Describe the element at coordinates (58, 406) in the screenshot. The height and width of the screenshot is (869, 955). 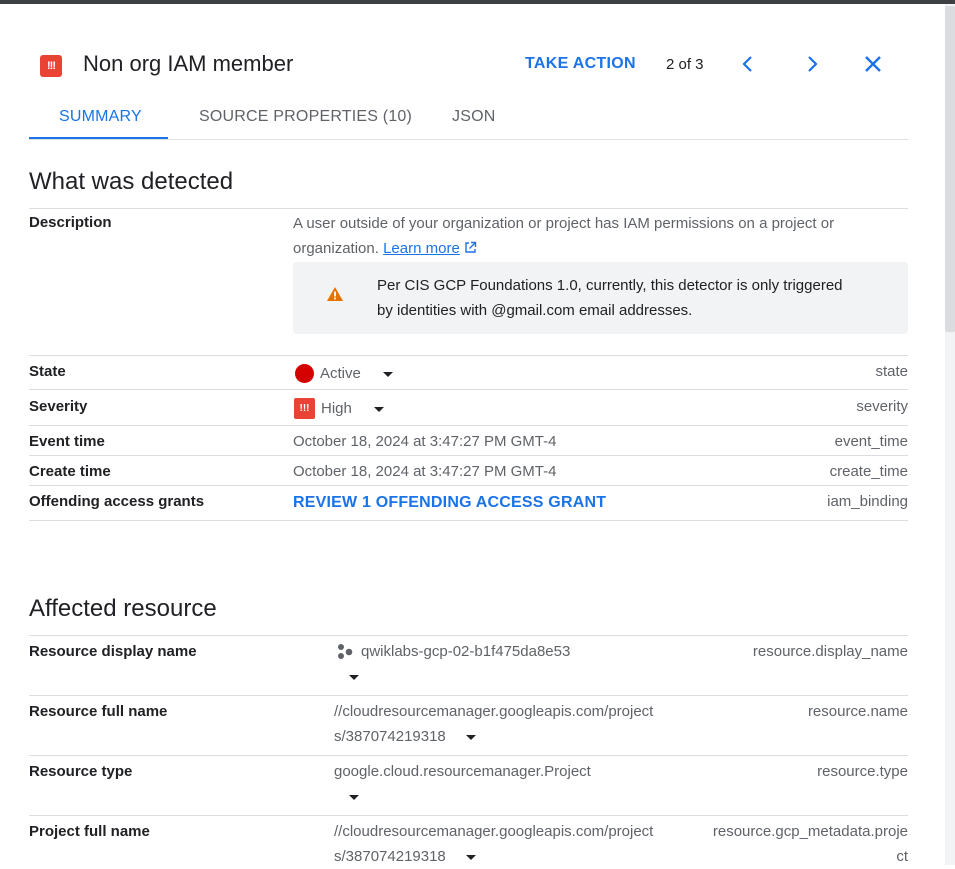
I see `severity-label: Severity` at that location.